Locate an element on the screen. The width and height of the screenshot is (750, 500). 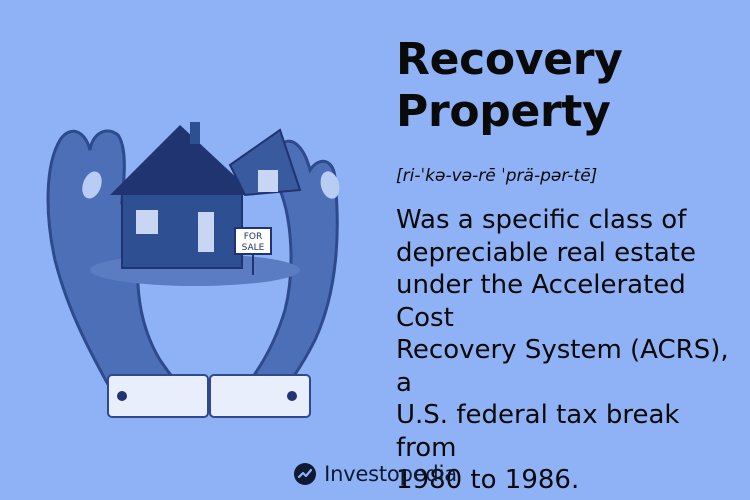
pronunciation: [ri-ˈkə-və-rē ˈprä-pər-tē] is located at coordinates (497, 176).